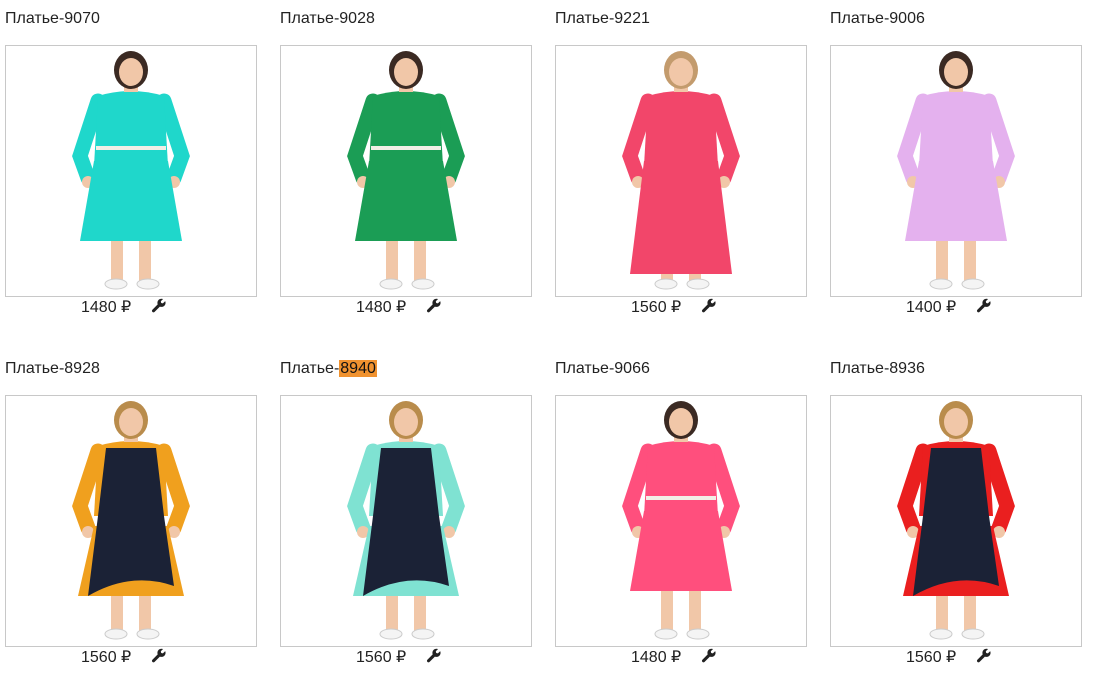 The width and height of the screenshot is (1106, 686). What do you see at coordinates (310, 368) in the screenshot?
I see `title-prefix: Платье-` at bounding box center [310, 368].